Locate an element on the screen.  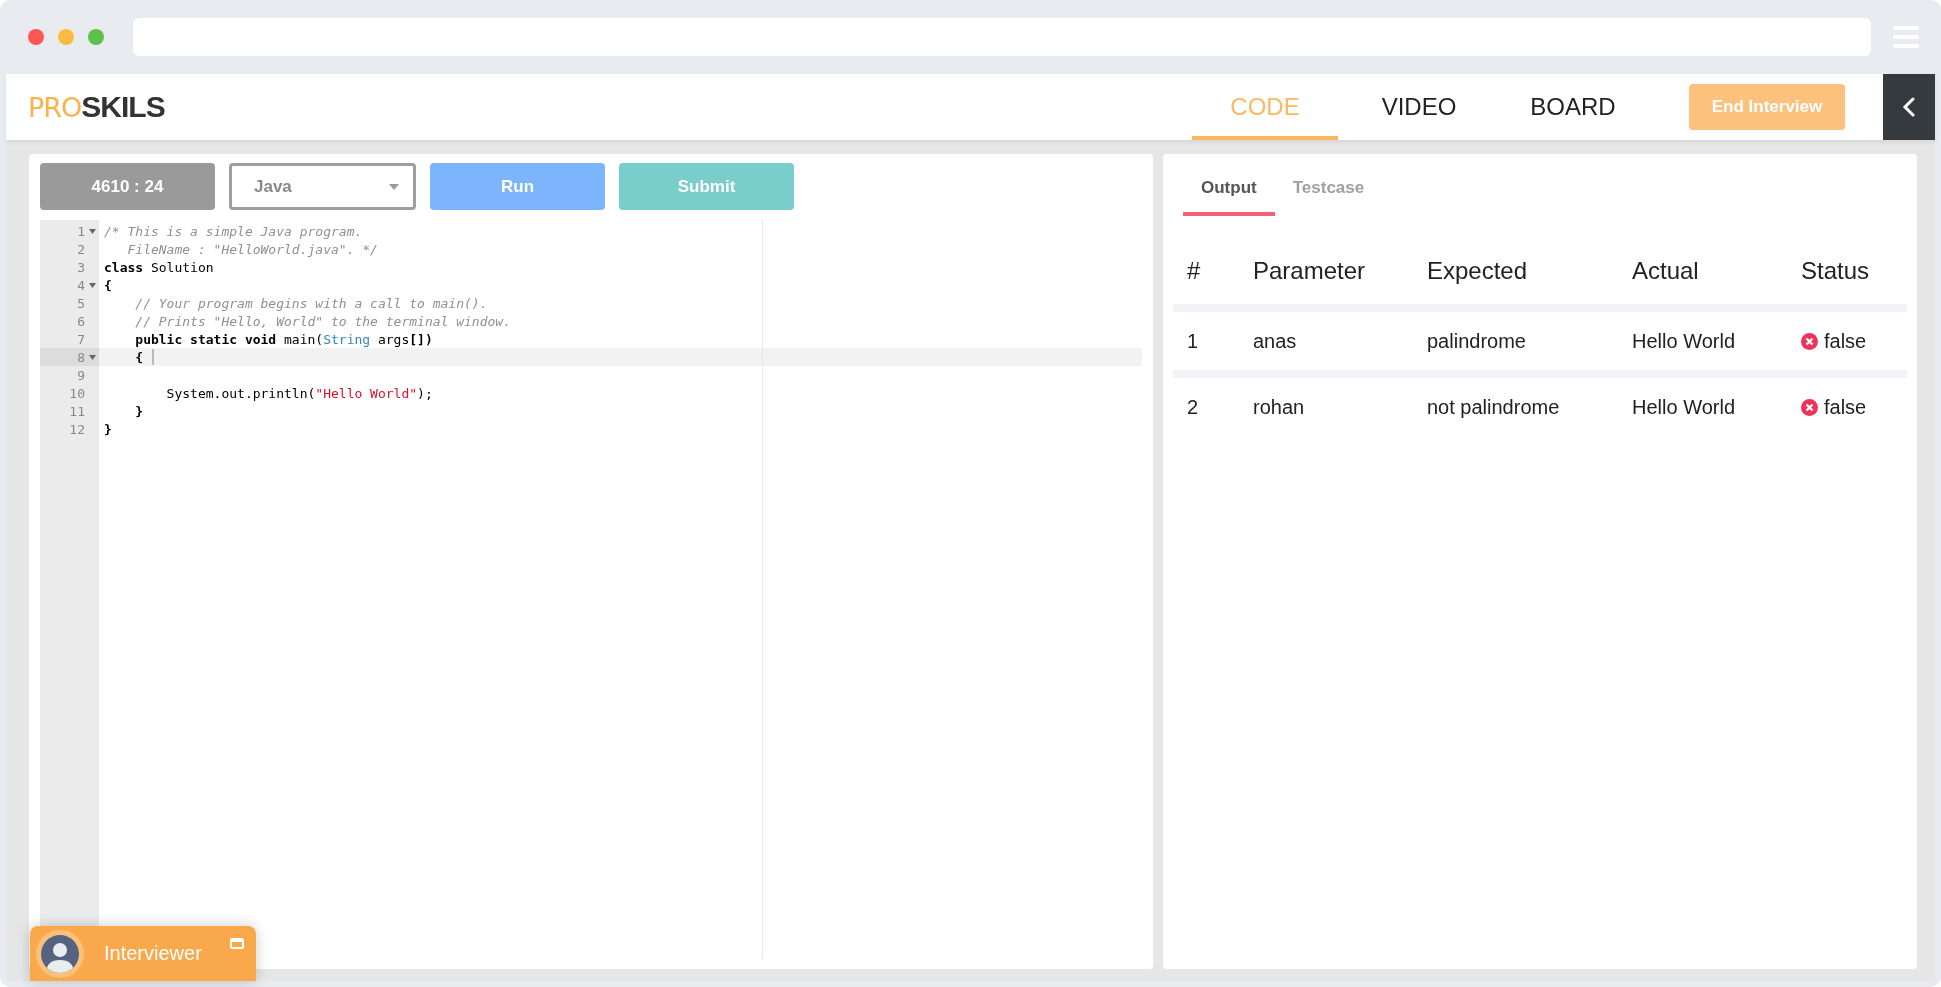
interviewer-video-chip: Interviewer is located at coordinates (143, 953).